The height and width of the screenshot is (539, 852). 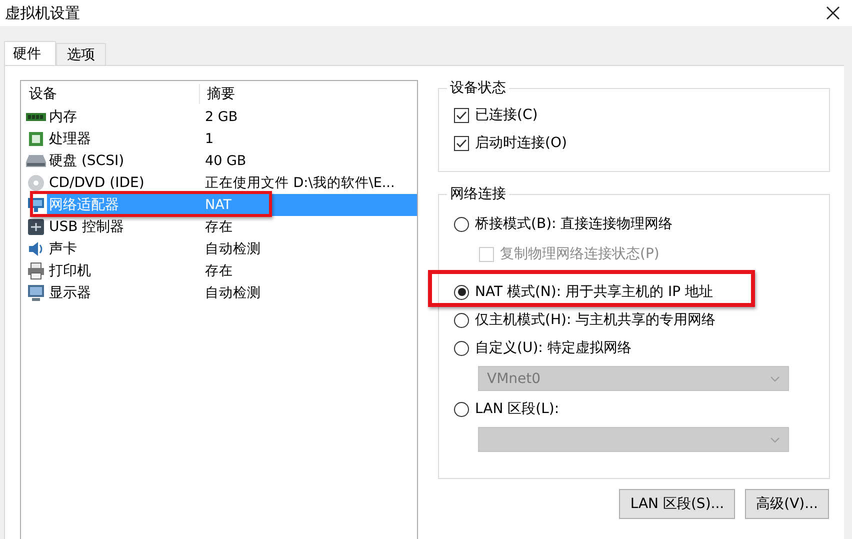 I want to click on checkbox-label: 已连接(C), so click(x=506, y=115).